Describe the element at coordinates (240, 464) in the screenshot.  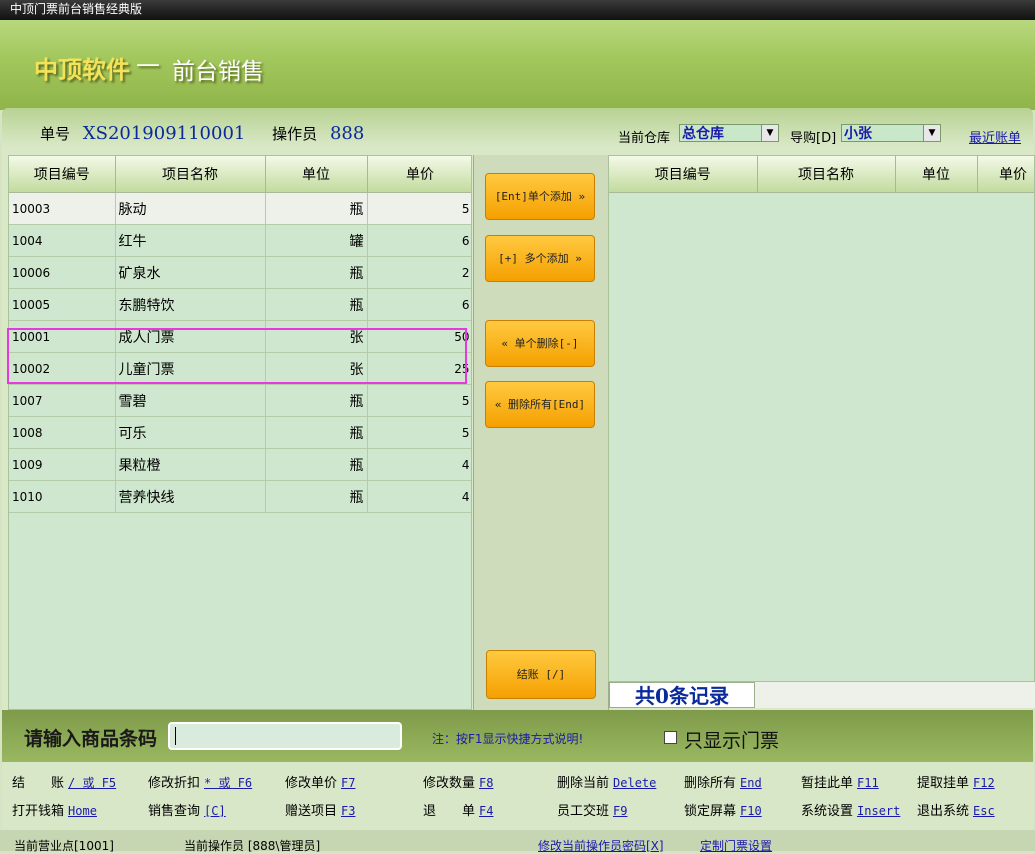
I see `table-row: 1009 果粒橙瓶 4` at that location.